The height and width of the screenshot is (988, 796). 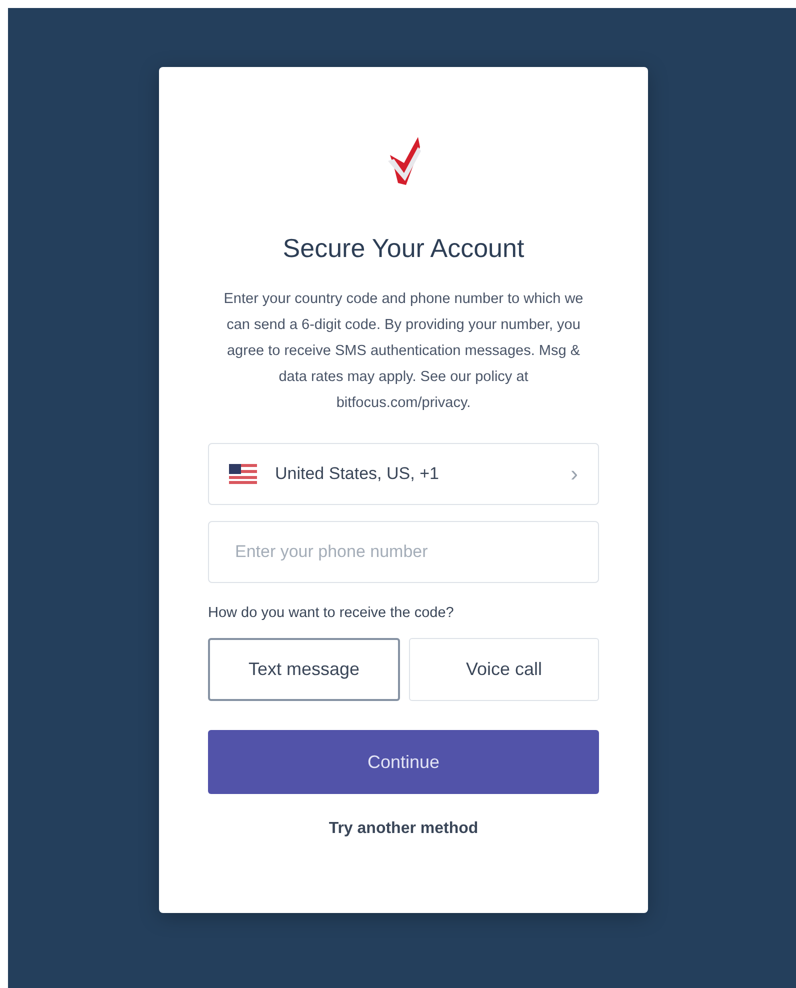 What do you see at coordinates (504, 669) in the screenshot?
I see `method-option: Voice call` at bounding box center [504, 669].